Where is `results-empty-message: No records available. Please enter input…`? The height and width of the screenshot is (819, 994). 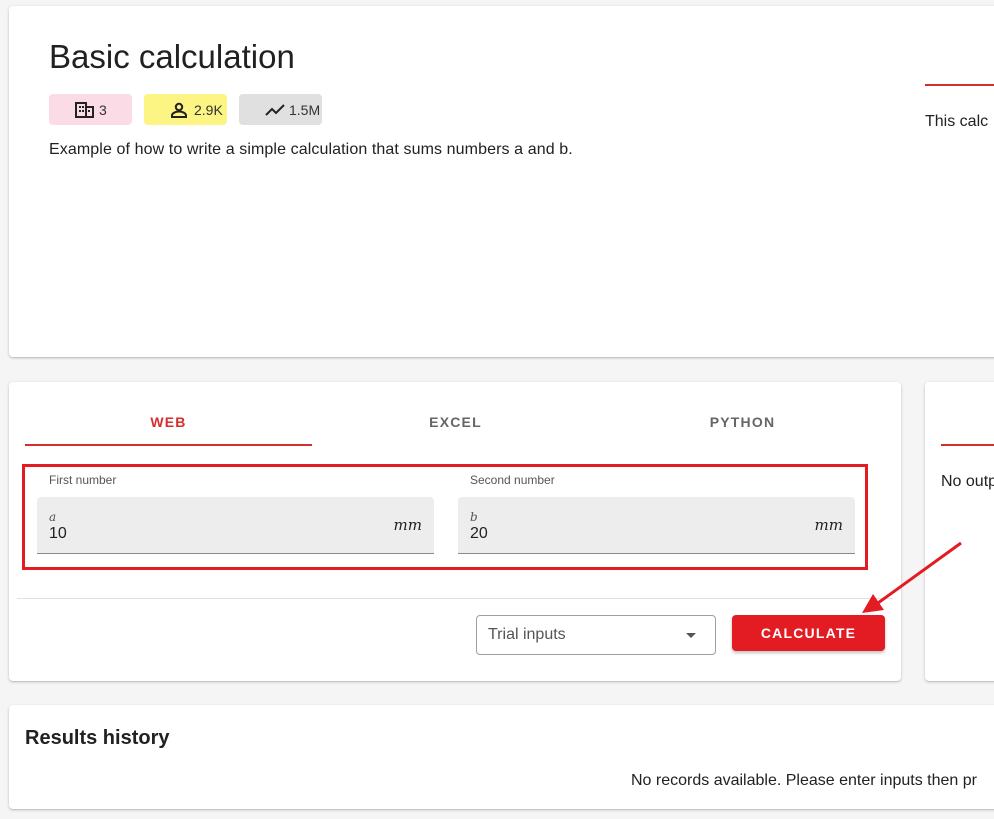 results-empty-message: No records available. Please enter input… is located at coordinates (804, 780).